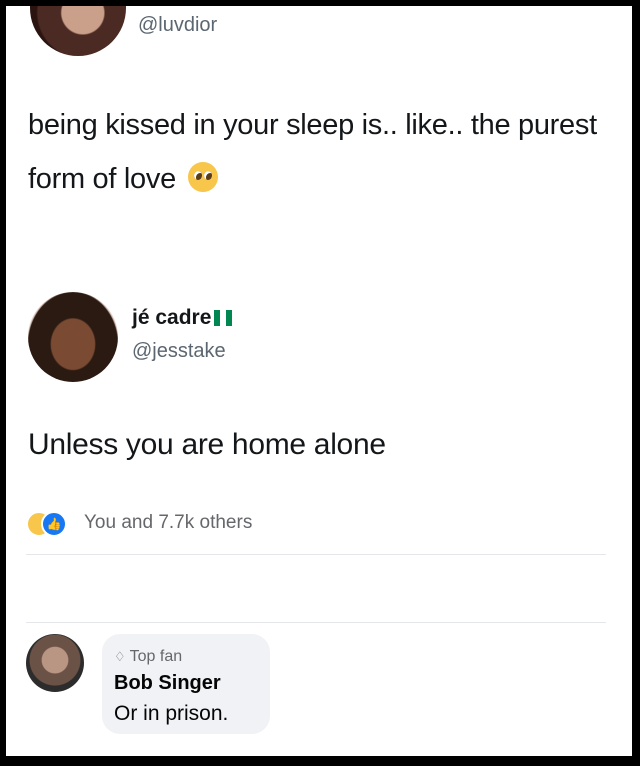  What do you see at coordinates (172, 317) in the screenshot?
I see `display-name-text: jé cadre` at bounding box center [172, 317].